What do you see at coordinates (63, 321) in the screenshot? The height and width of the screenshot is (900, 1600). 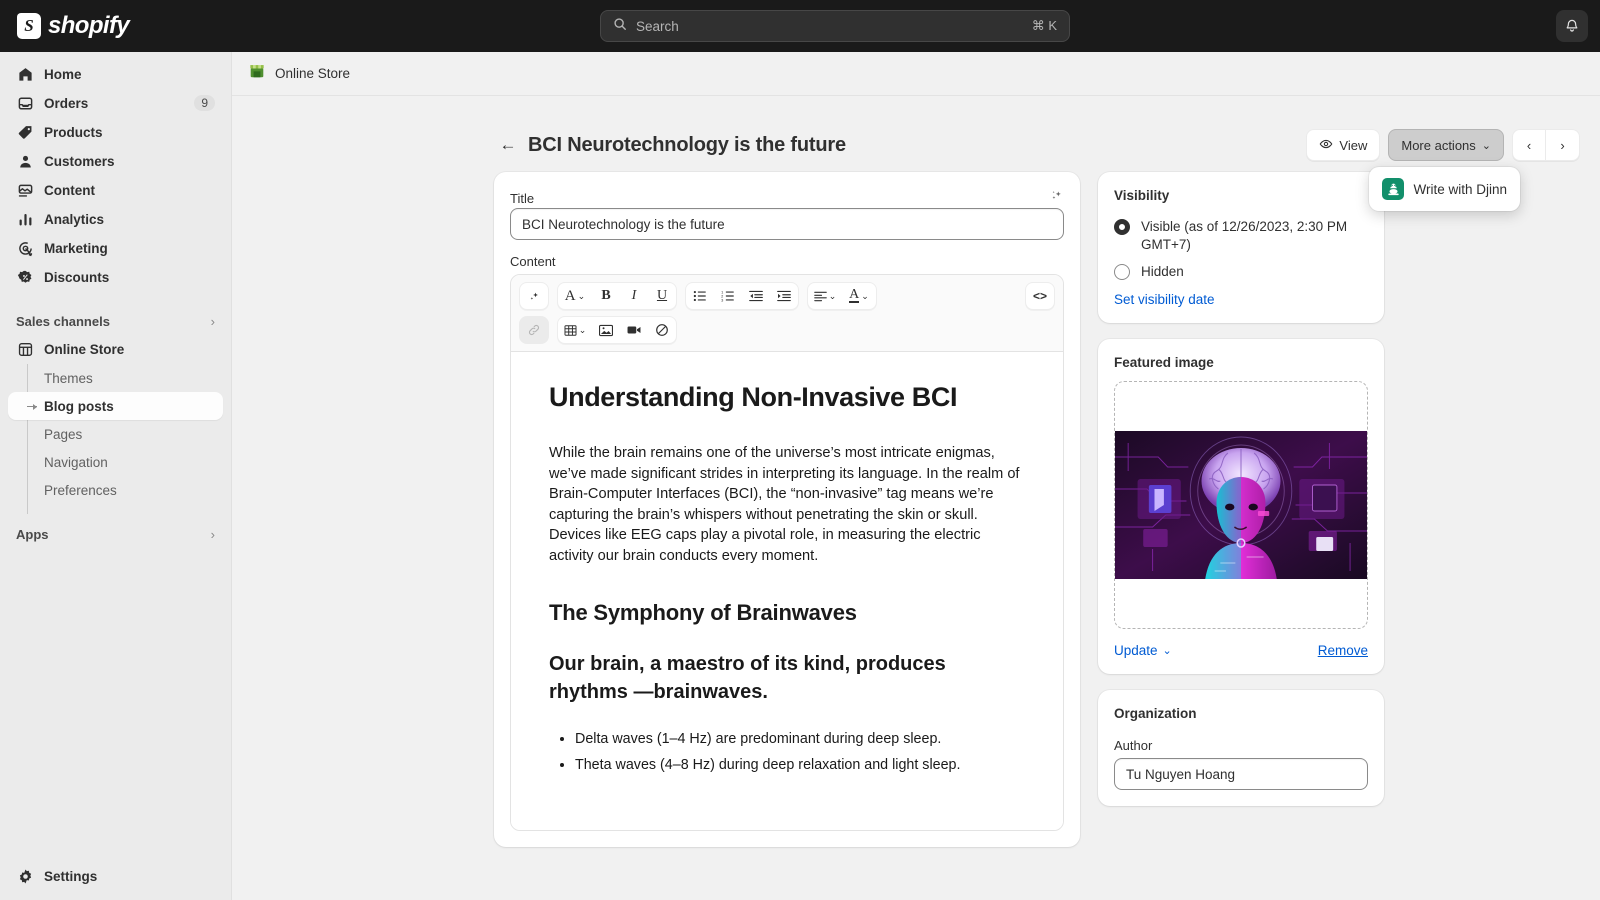 I see `sales-channels-label: Sales channels` at bounding box center [63, 321].